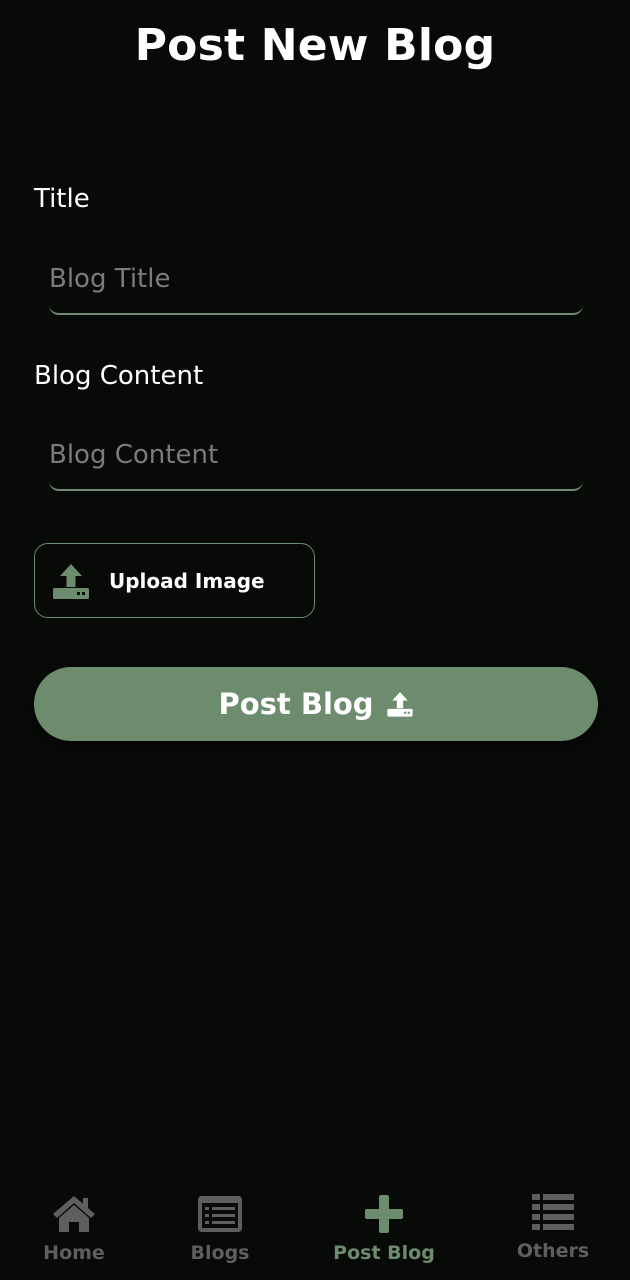 This screenshot has width=630, height=1280. Describe the element at coordinates (316, 280) in the screenshot. I see `blog-title-input` at that location.